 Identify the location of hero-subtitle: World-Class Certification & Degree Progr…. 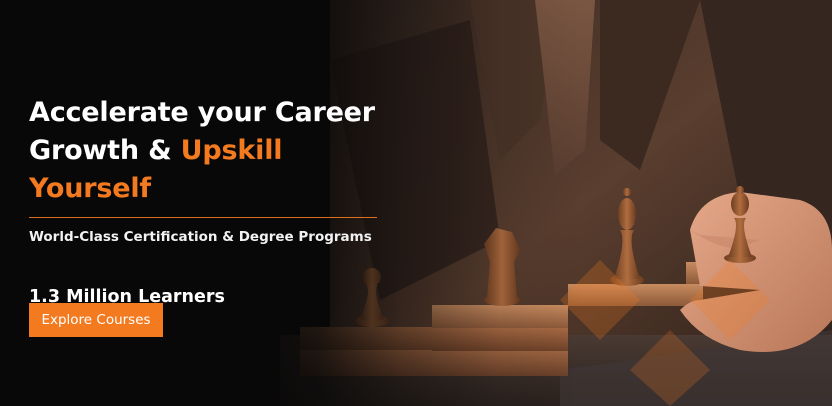
(200, 237).